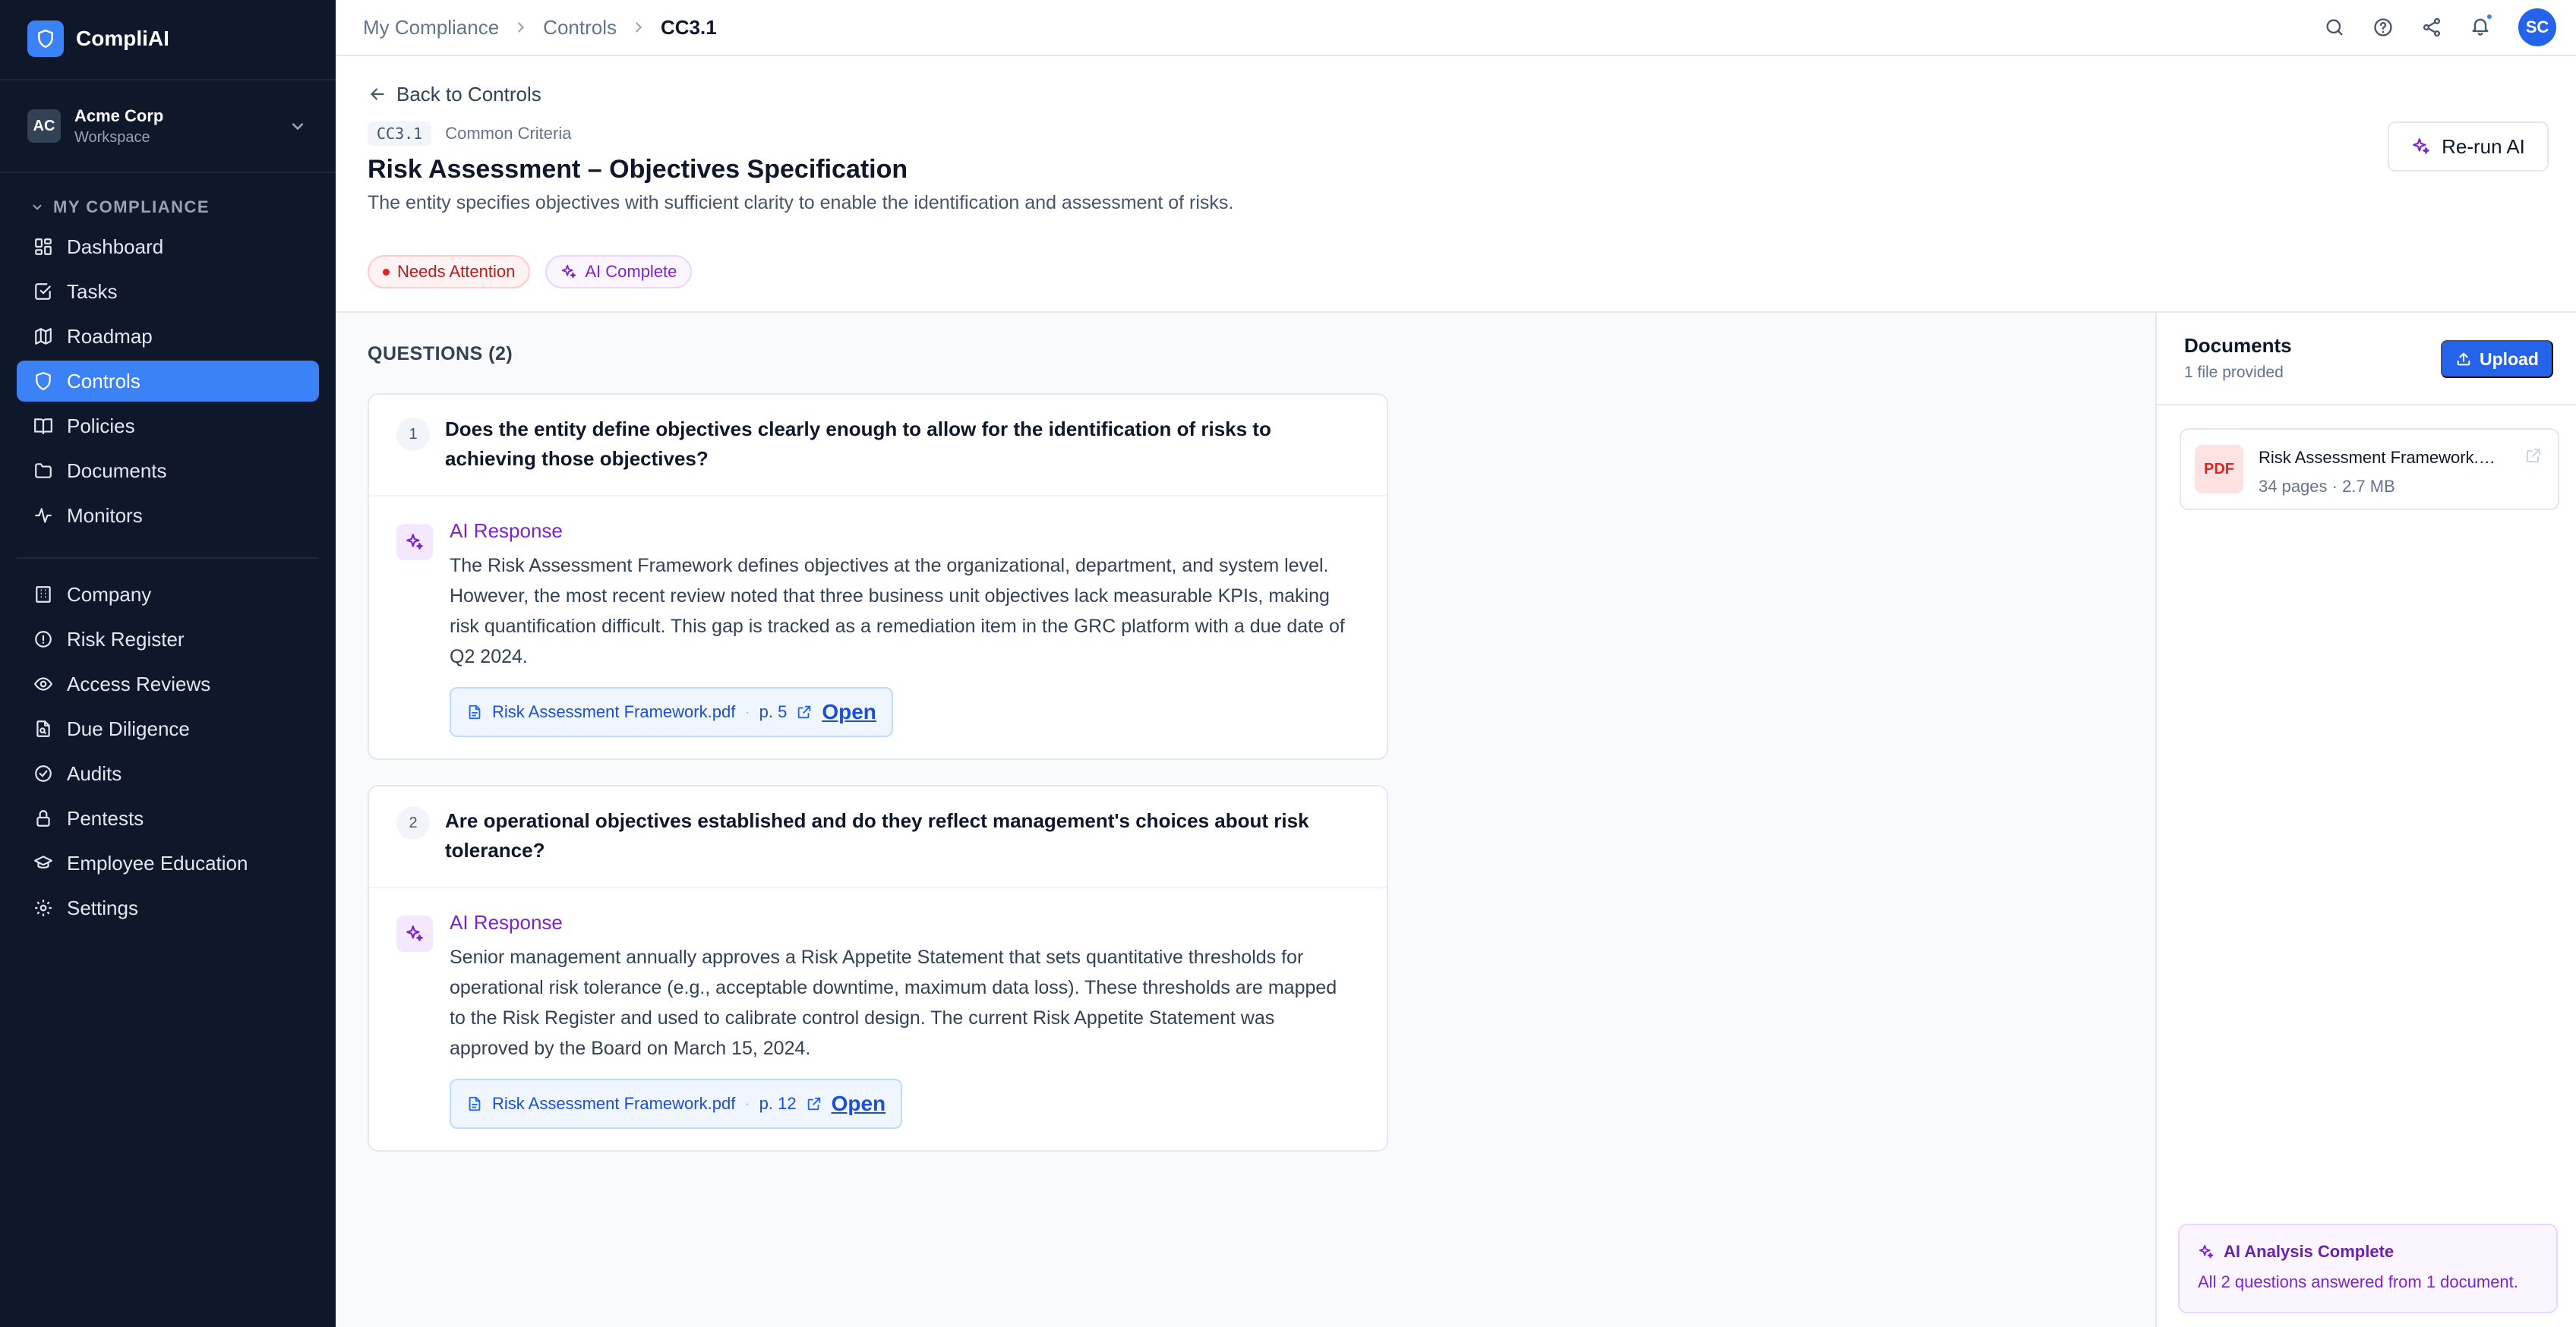 The image size is (2576, 1327). Describe the element at coordinates (126, 639) in the screenshot. I see `sidebar-item-label: Risk Register` at that location.